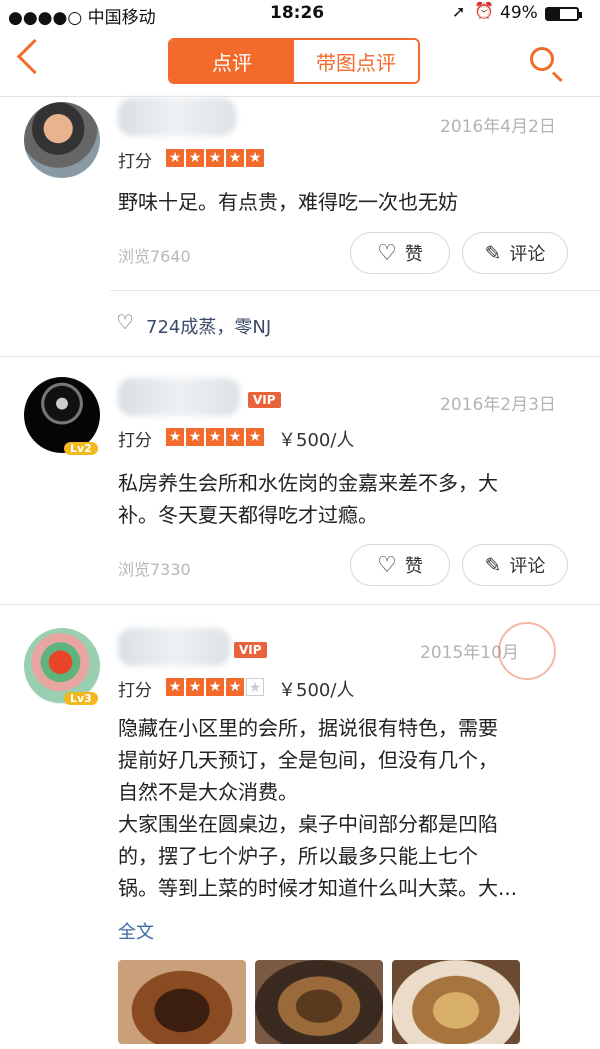 This screenshot has width=600, height=1049. Describe the element at coordinates (136, 931) in the screenshot. I see `full-text-link: 全文` at that location.